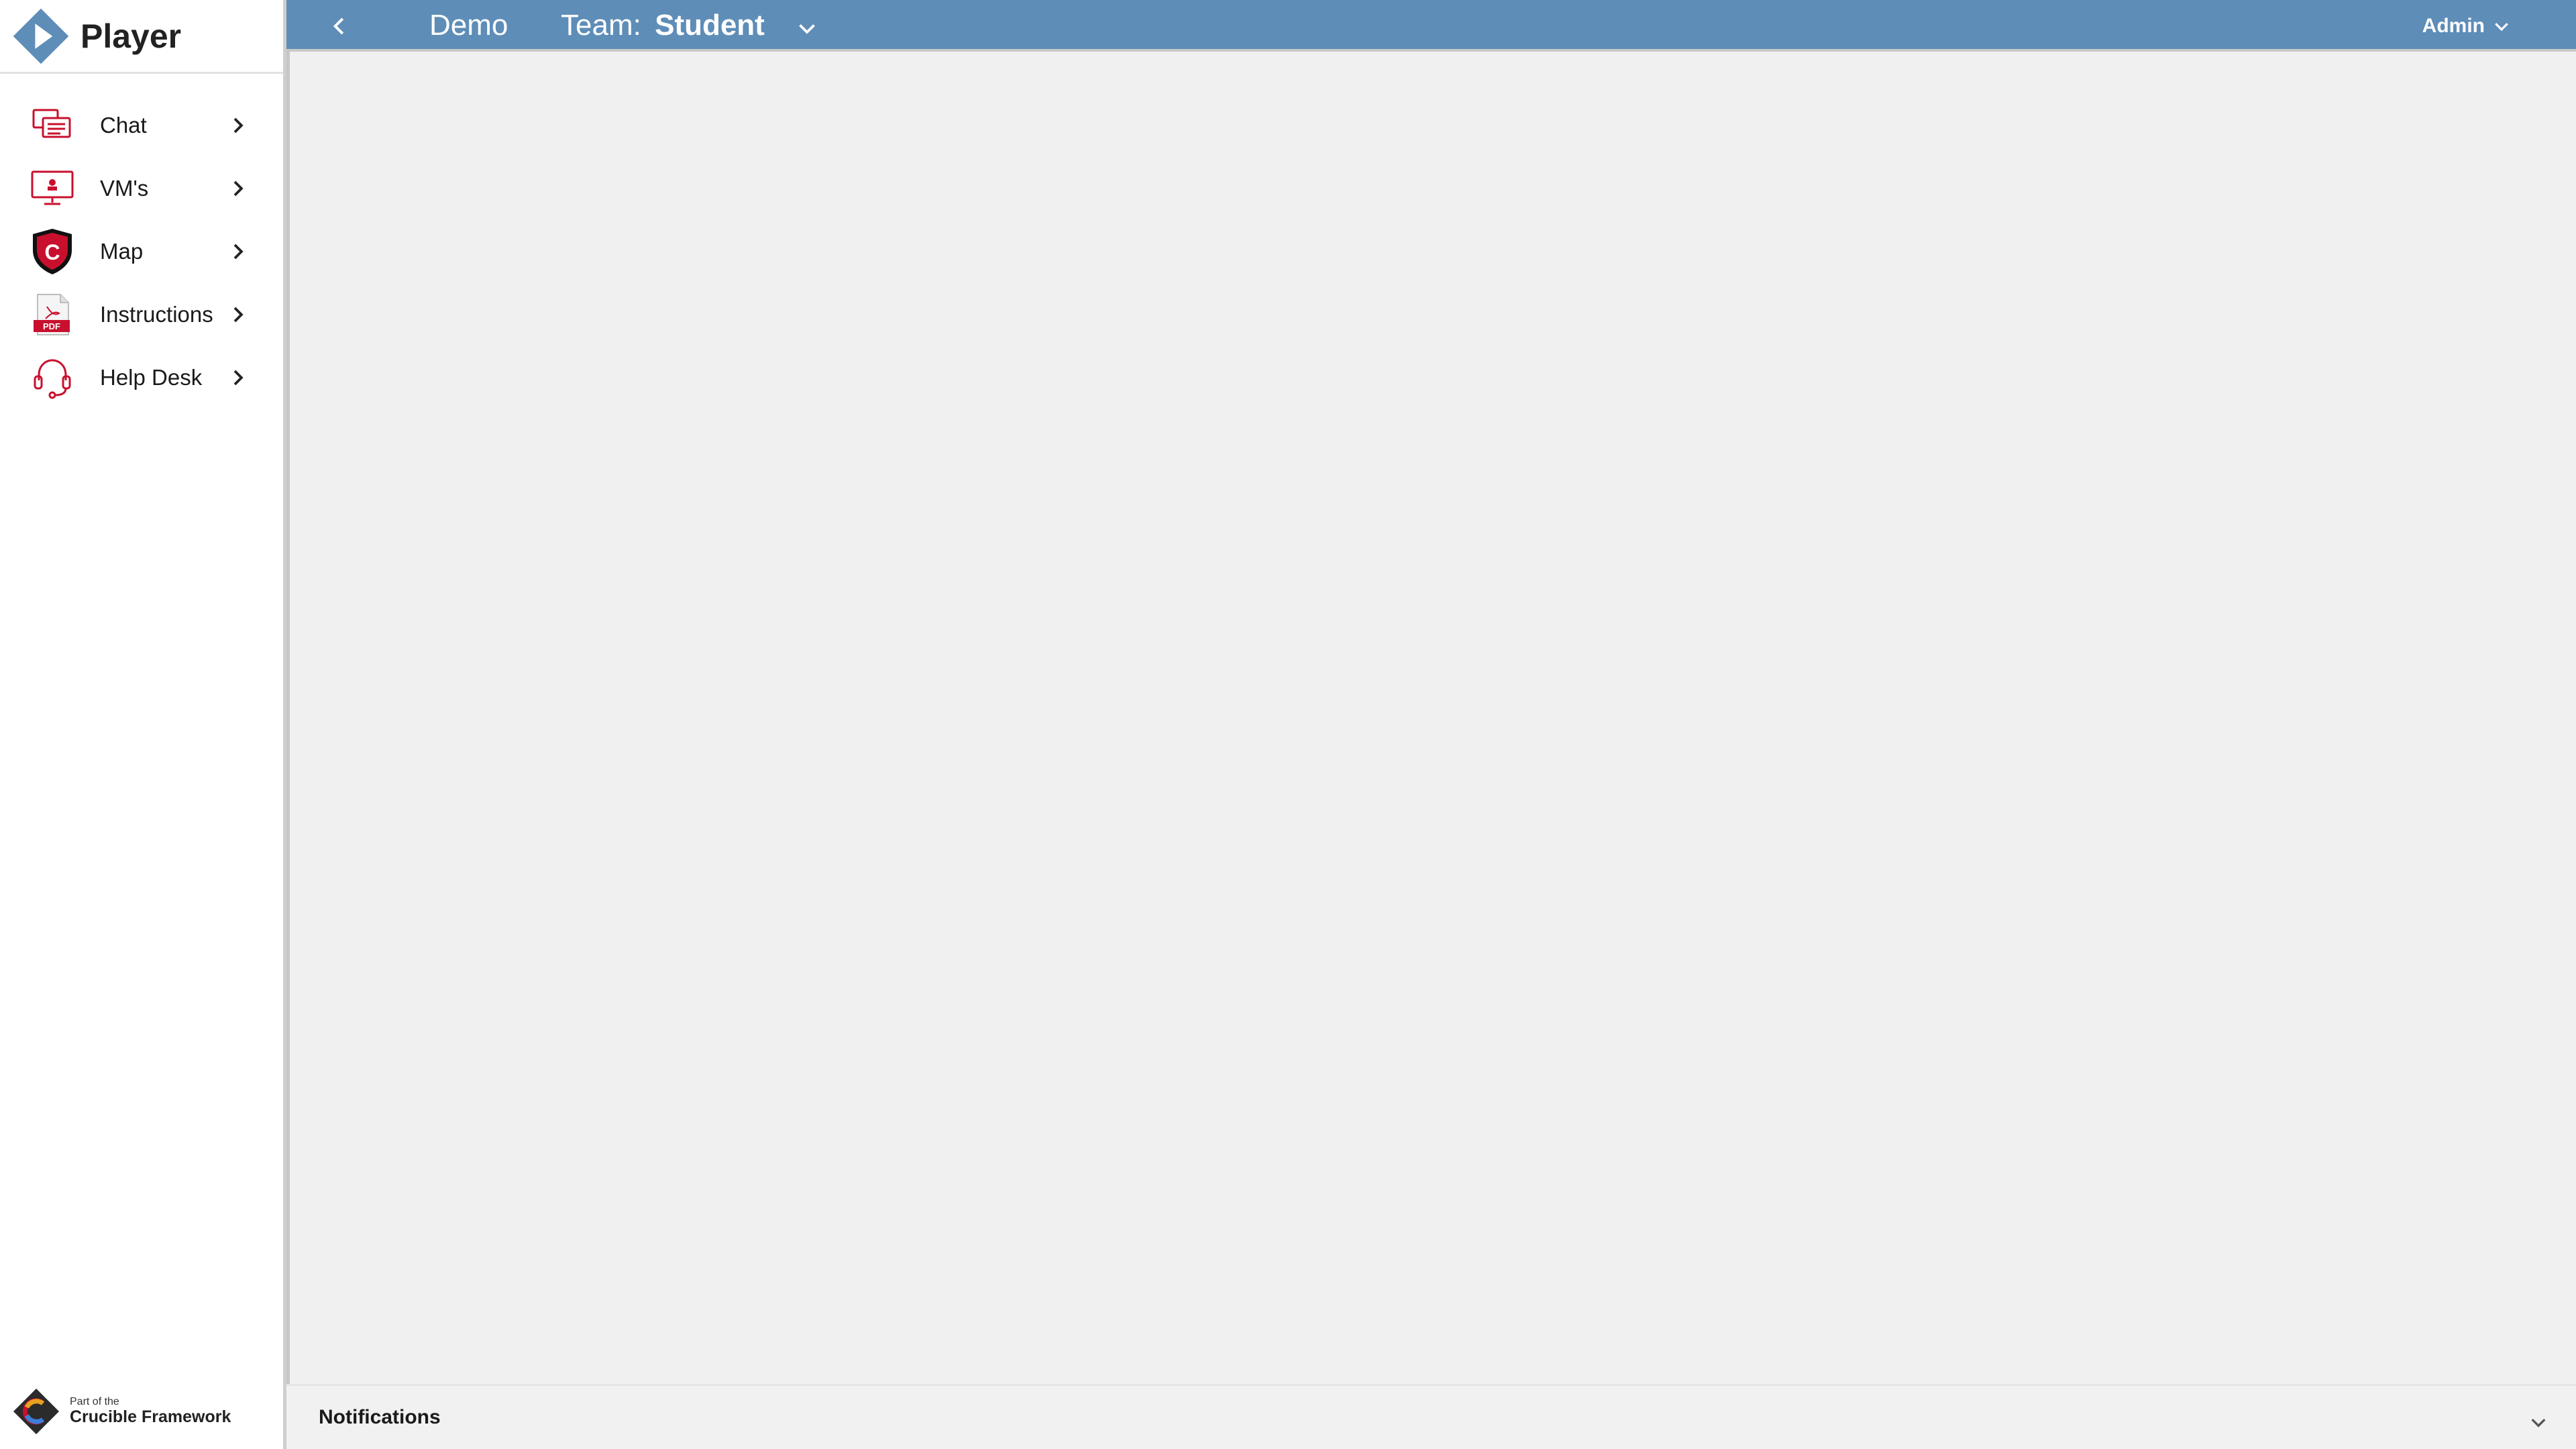 This screenshot has width=2576, height=1449. What do you see at coordinates (150, 1417) in the screenshot?
I see `footer-brand-text: Crucible Framework` at bounding box center [150, 1417].